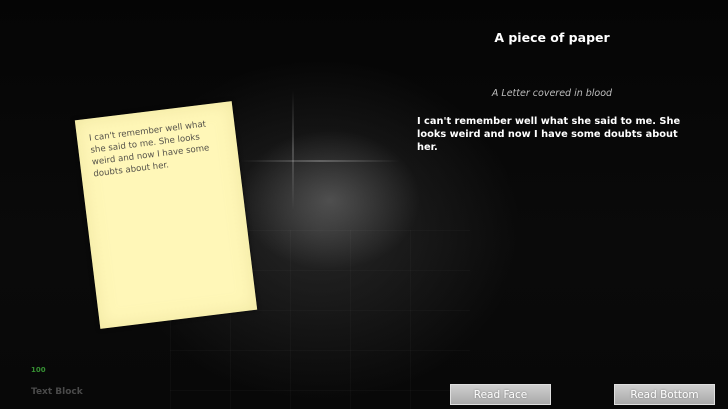 This screenshot has height=409, width=728. What do you see at coordinates (293, 150) in the screenshot?
I see `light-glare-vertical` at bounding box center [293, 150].